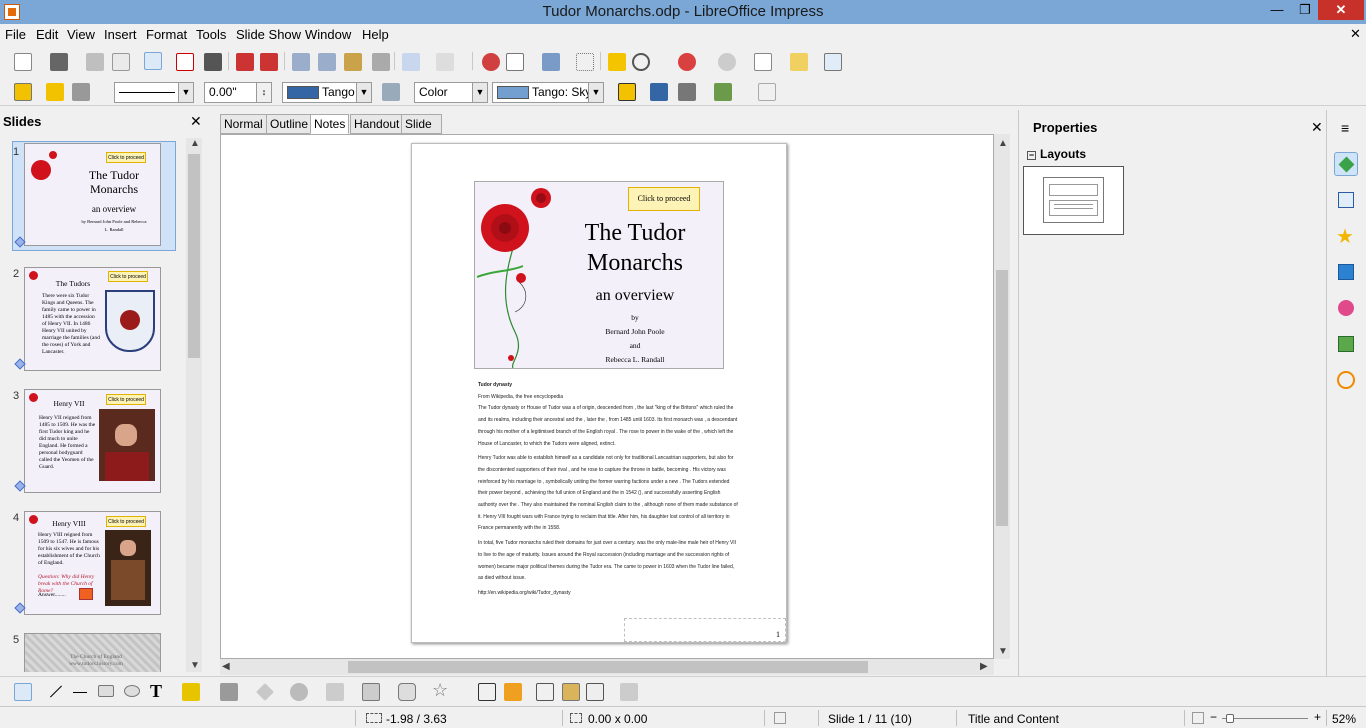  What do you see at coordinates (1346, 308) in the screenshot?
I see `styles-icon` at bounding box center [1346, 308].